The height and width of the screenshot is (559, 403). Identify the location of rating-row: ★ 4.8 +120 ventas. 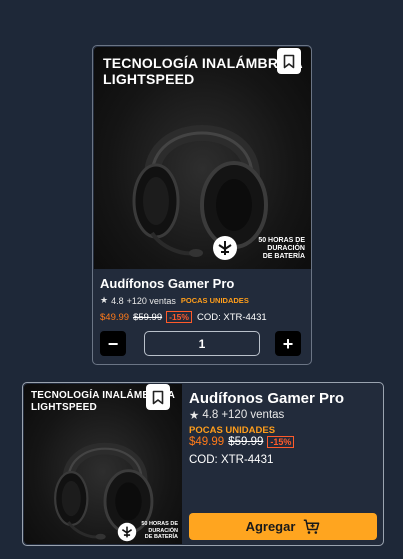
(236, 415).